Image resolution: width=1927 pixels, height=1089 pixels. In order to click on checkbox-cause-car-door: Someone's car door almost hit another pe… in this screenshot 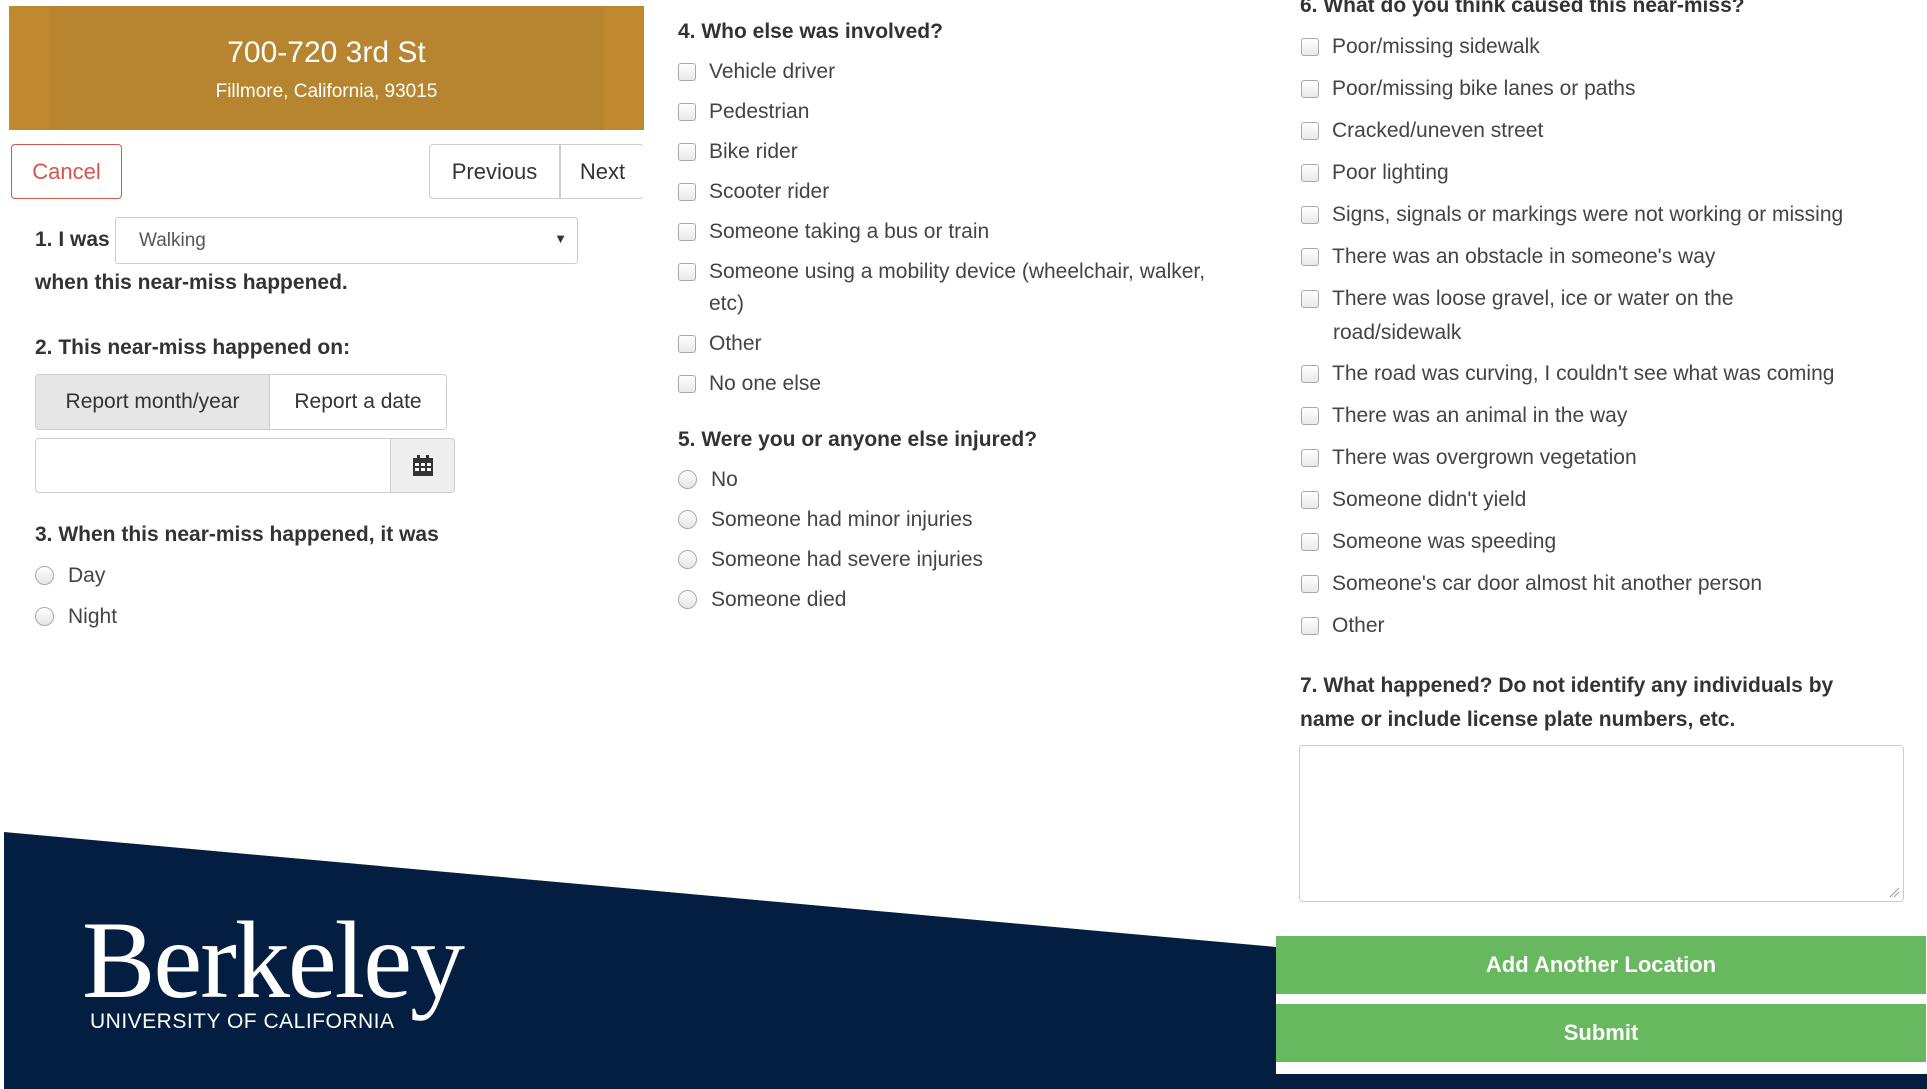, I will do `click(1531, 584)`.